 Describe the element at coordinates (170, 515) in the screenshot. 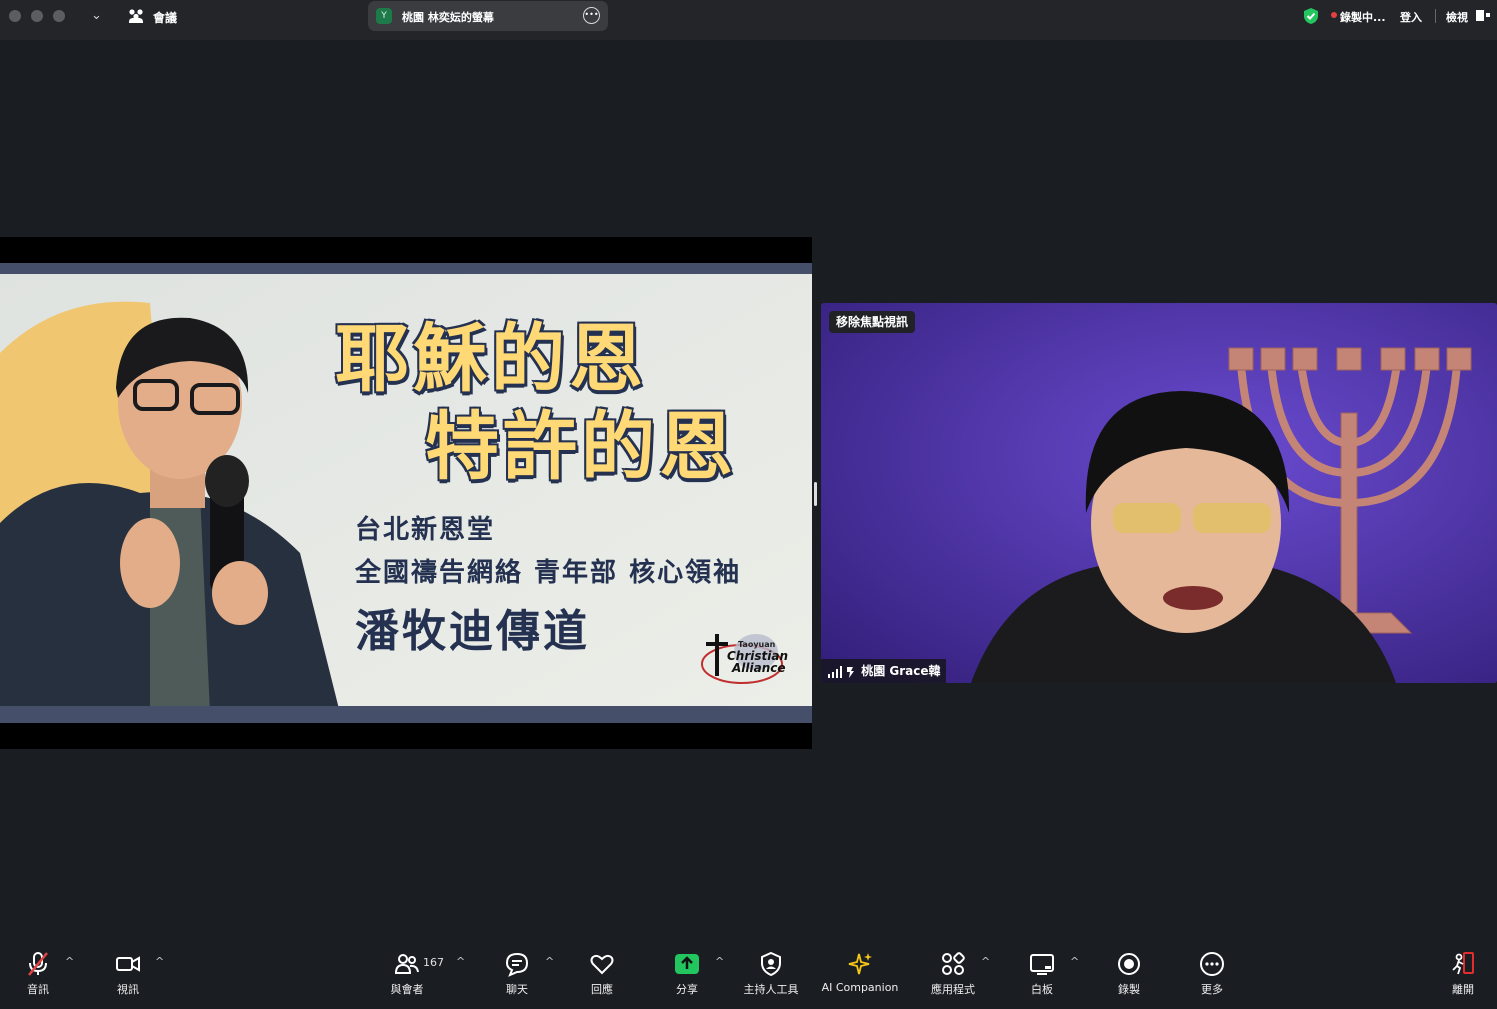

I see `speaker-photo` at that location.